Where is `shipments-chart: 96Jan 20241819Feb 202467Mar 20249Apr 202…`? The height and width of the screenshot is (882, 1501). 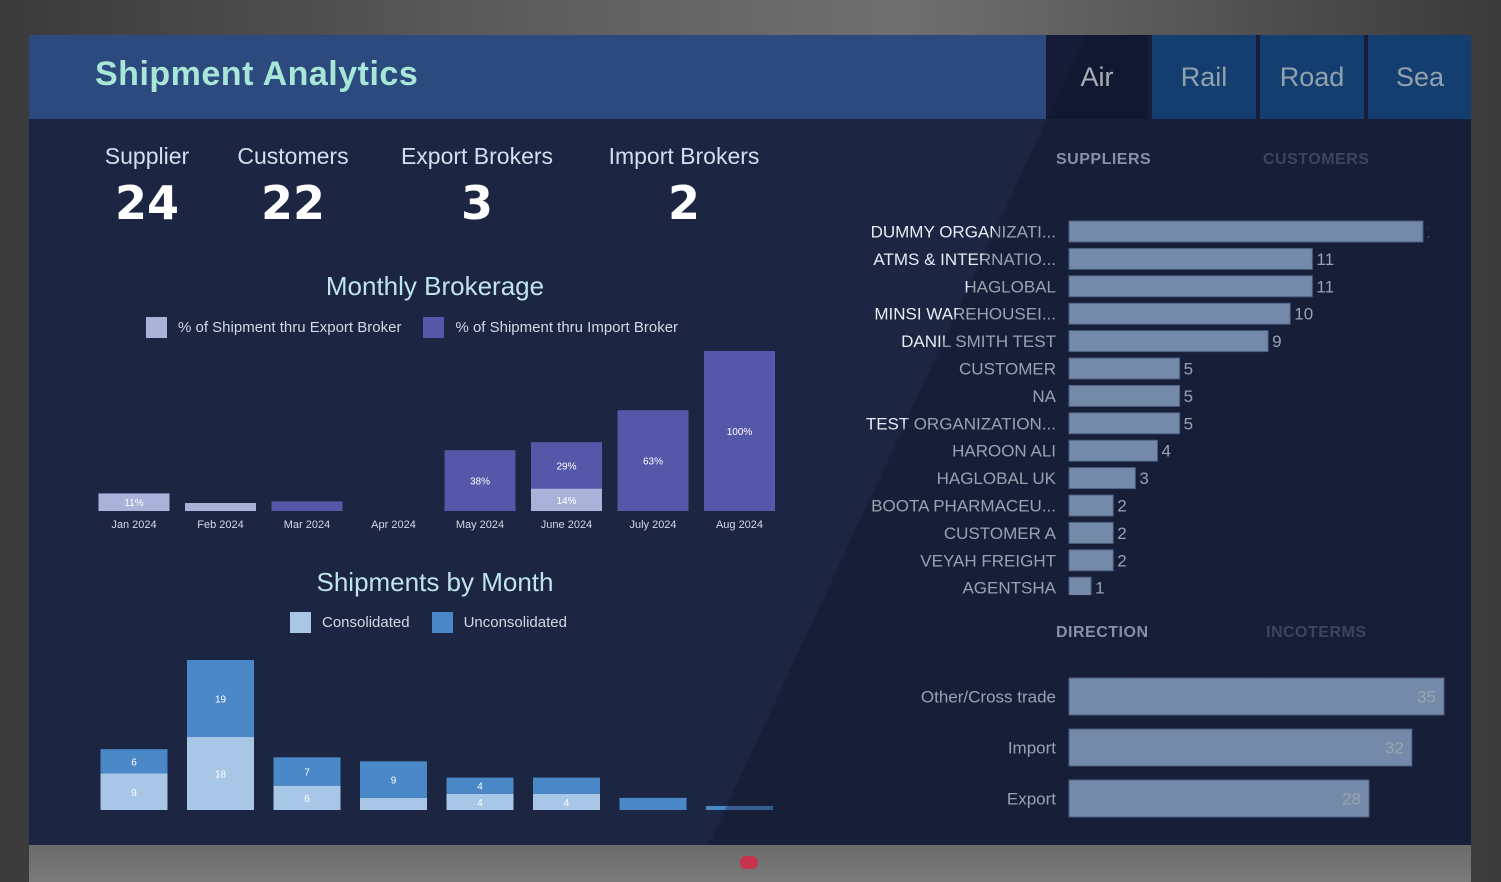 shipments-chart: 96Jan 20241819Feb 202467Mar 20249Apr 202… is located at coordinates (436, 735).